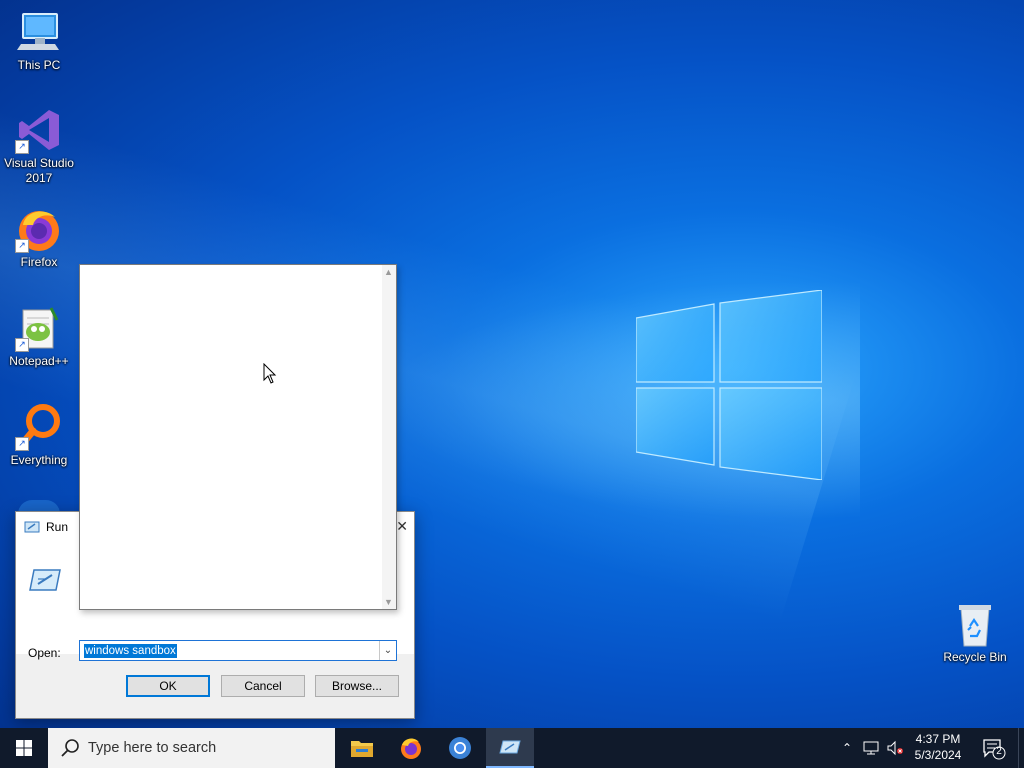 The width and height of the screenshot is (1024, 768). Describe the element at coordinates (39, 170) in the screenshot. I see `desktop-icon-label: Visual Studio 2017` at that location.